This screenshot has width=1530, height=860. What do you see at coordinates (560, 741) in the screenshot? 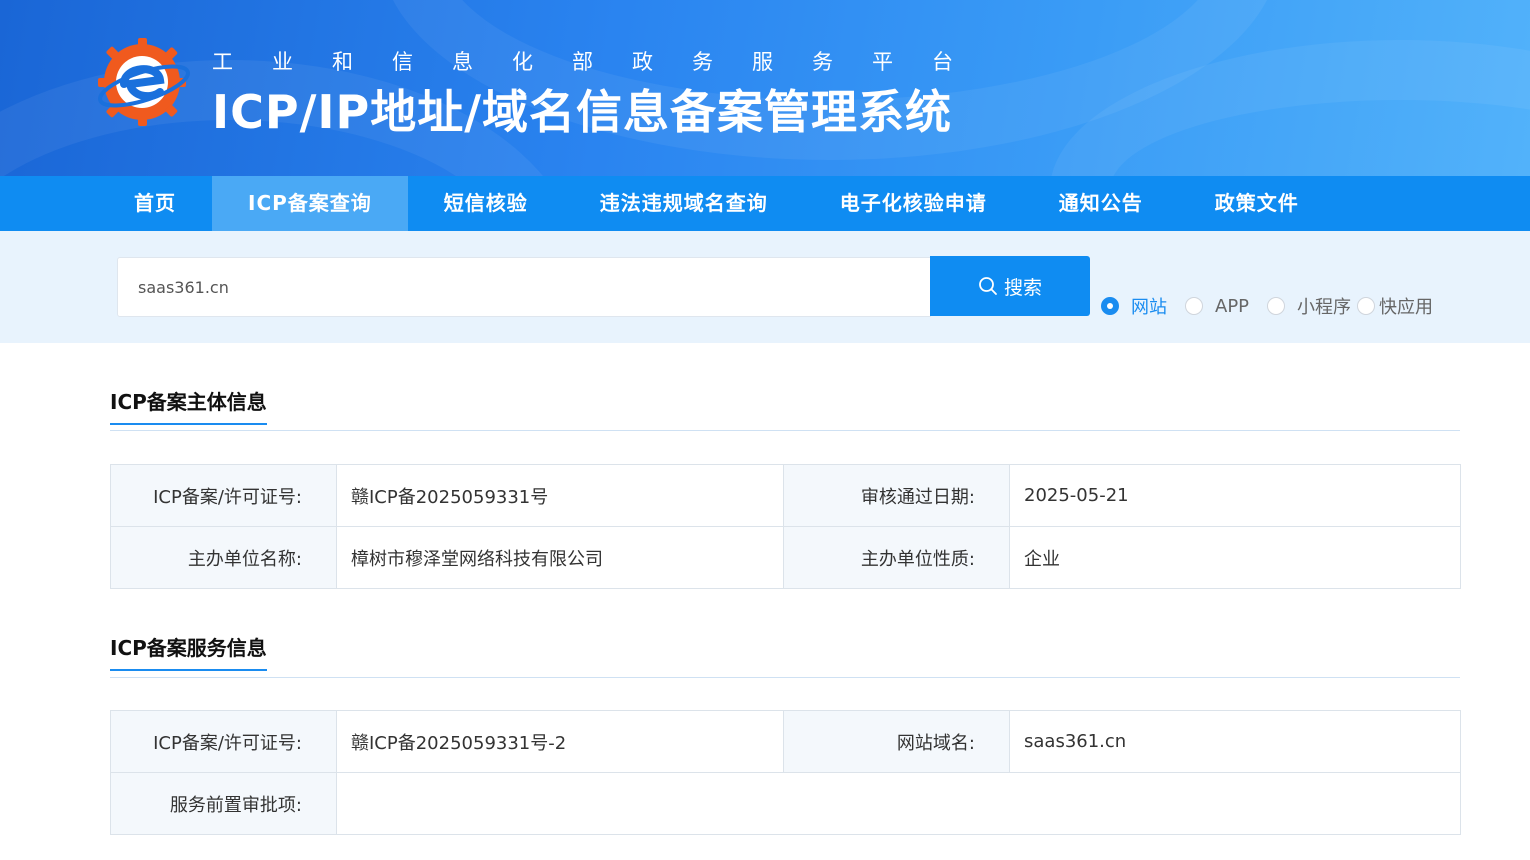
I see `service-license-value: 赣ICP备2025059331号-2` at bounding box center [560, 741].